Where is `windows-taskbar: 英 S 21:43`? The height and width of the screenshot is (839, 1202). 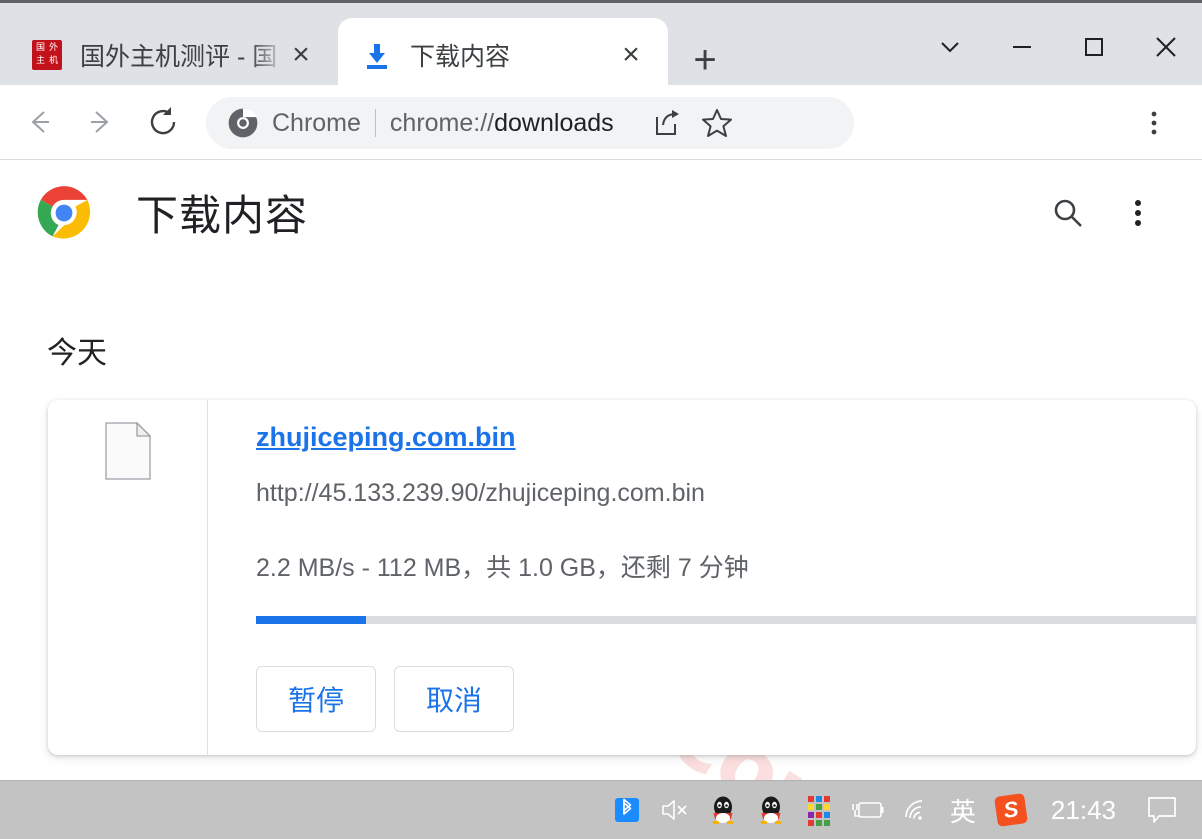
windows-taskbar: 英 S 21:43 is located at coordinates (601, 809).